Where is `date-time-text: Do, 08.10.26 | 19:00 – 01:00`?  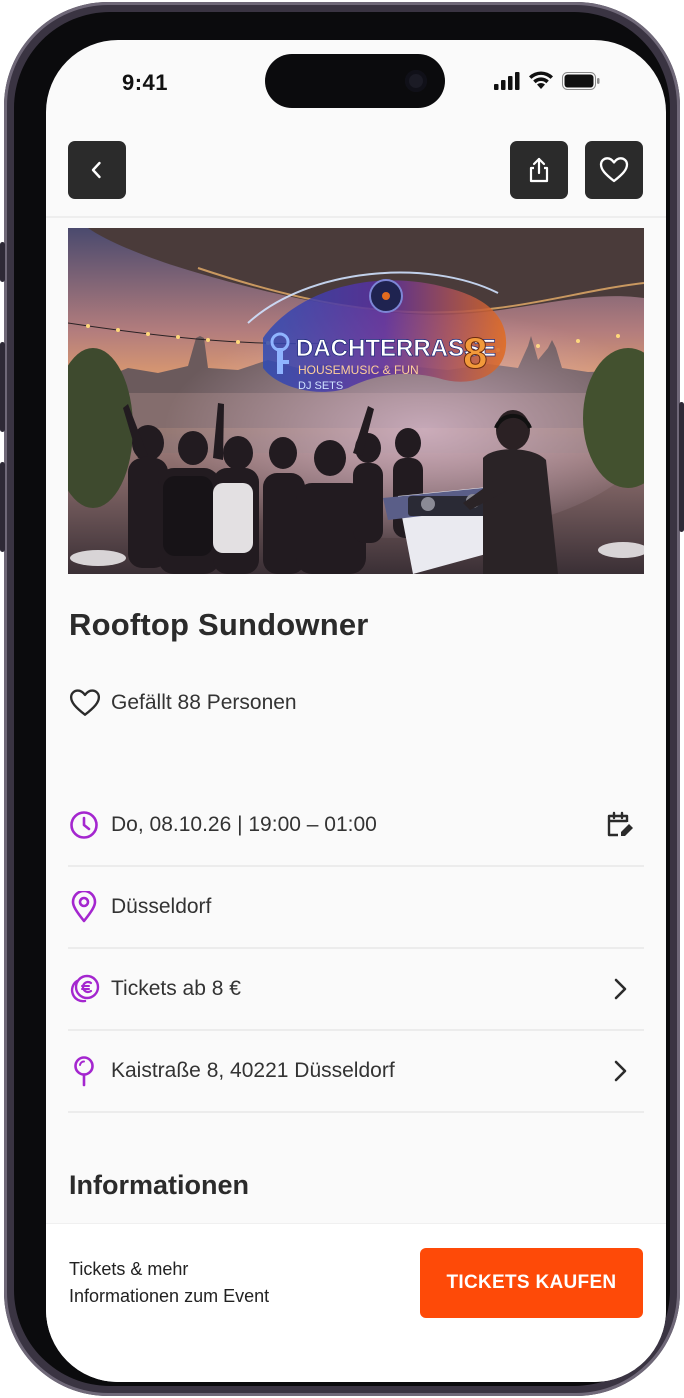 date-time-text: Do, 08.10.26 | 19:00 – 01:00 is located at coordinates (244, 824).